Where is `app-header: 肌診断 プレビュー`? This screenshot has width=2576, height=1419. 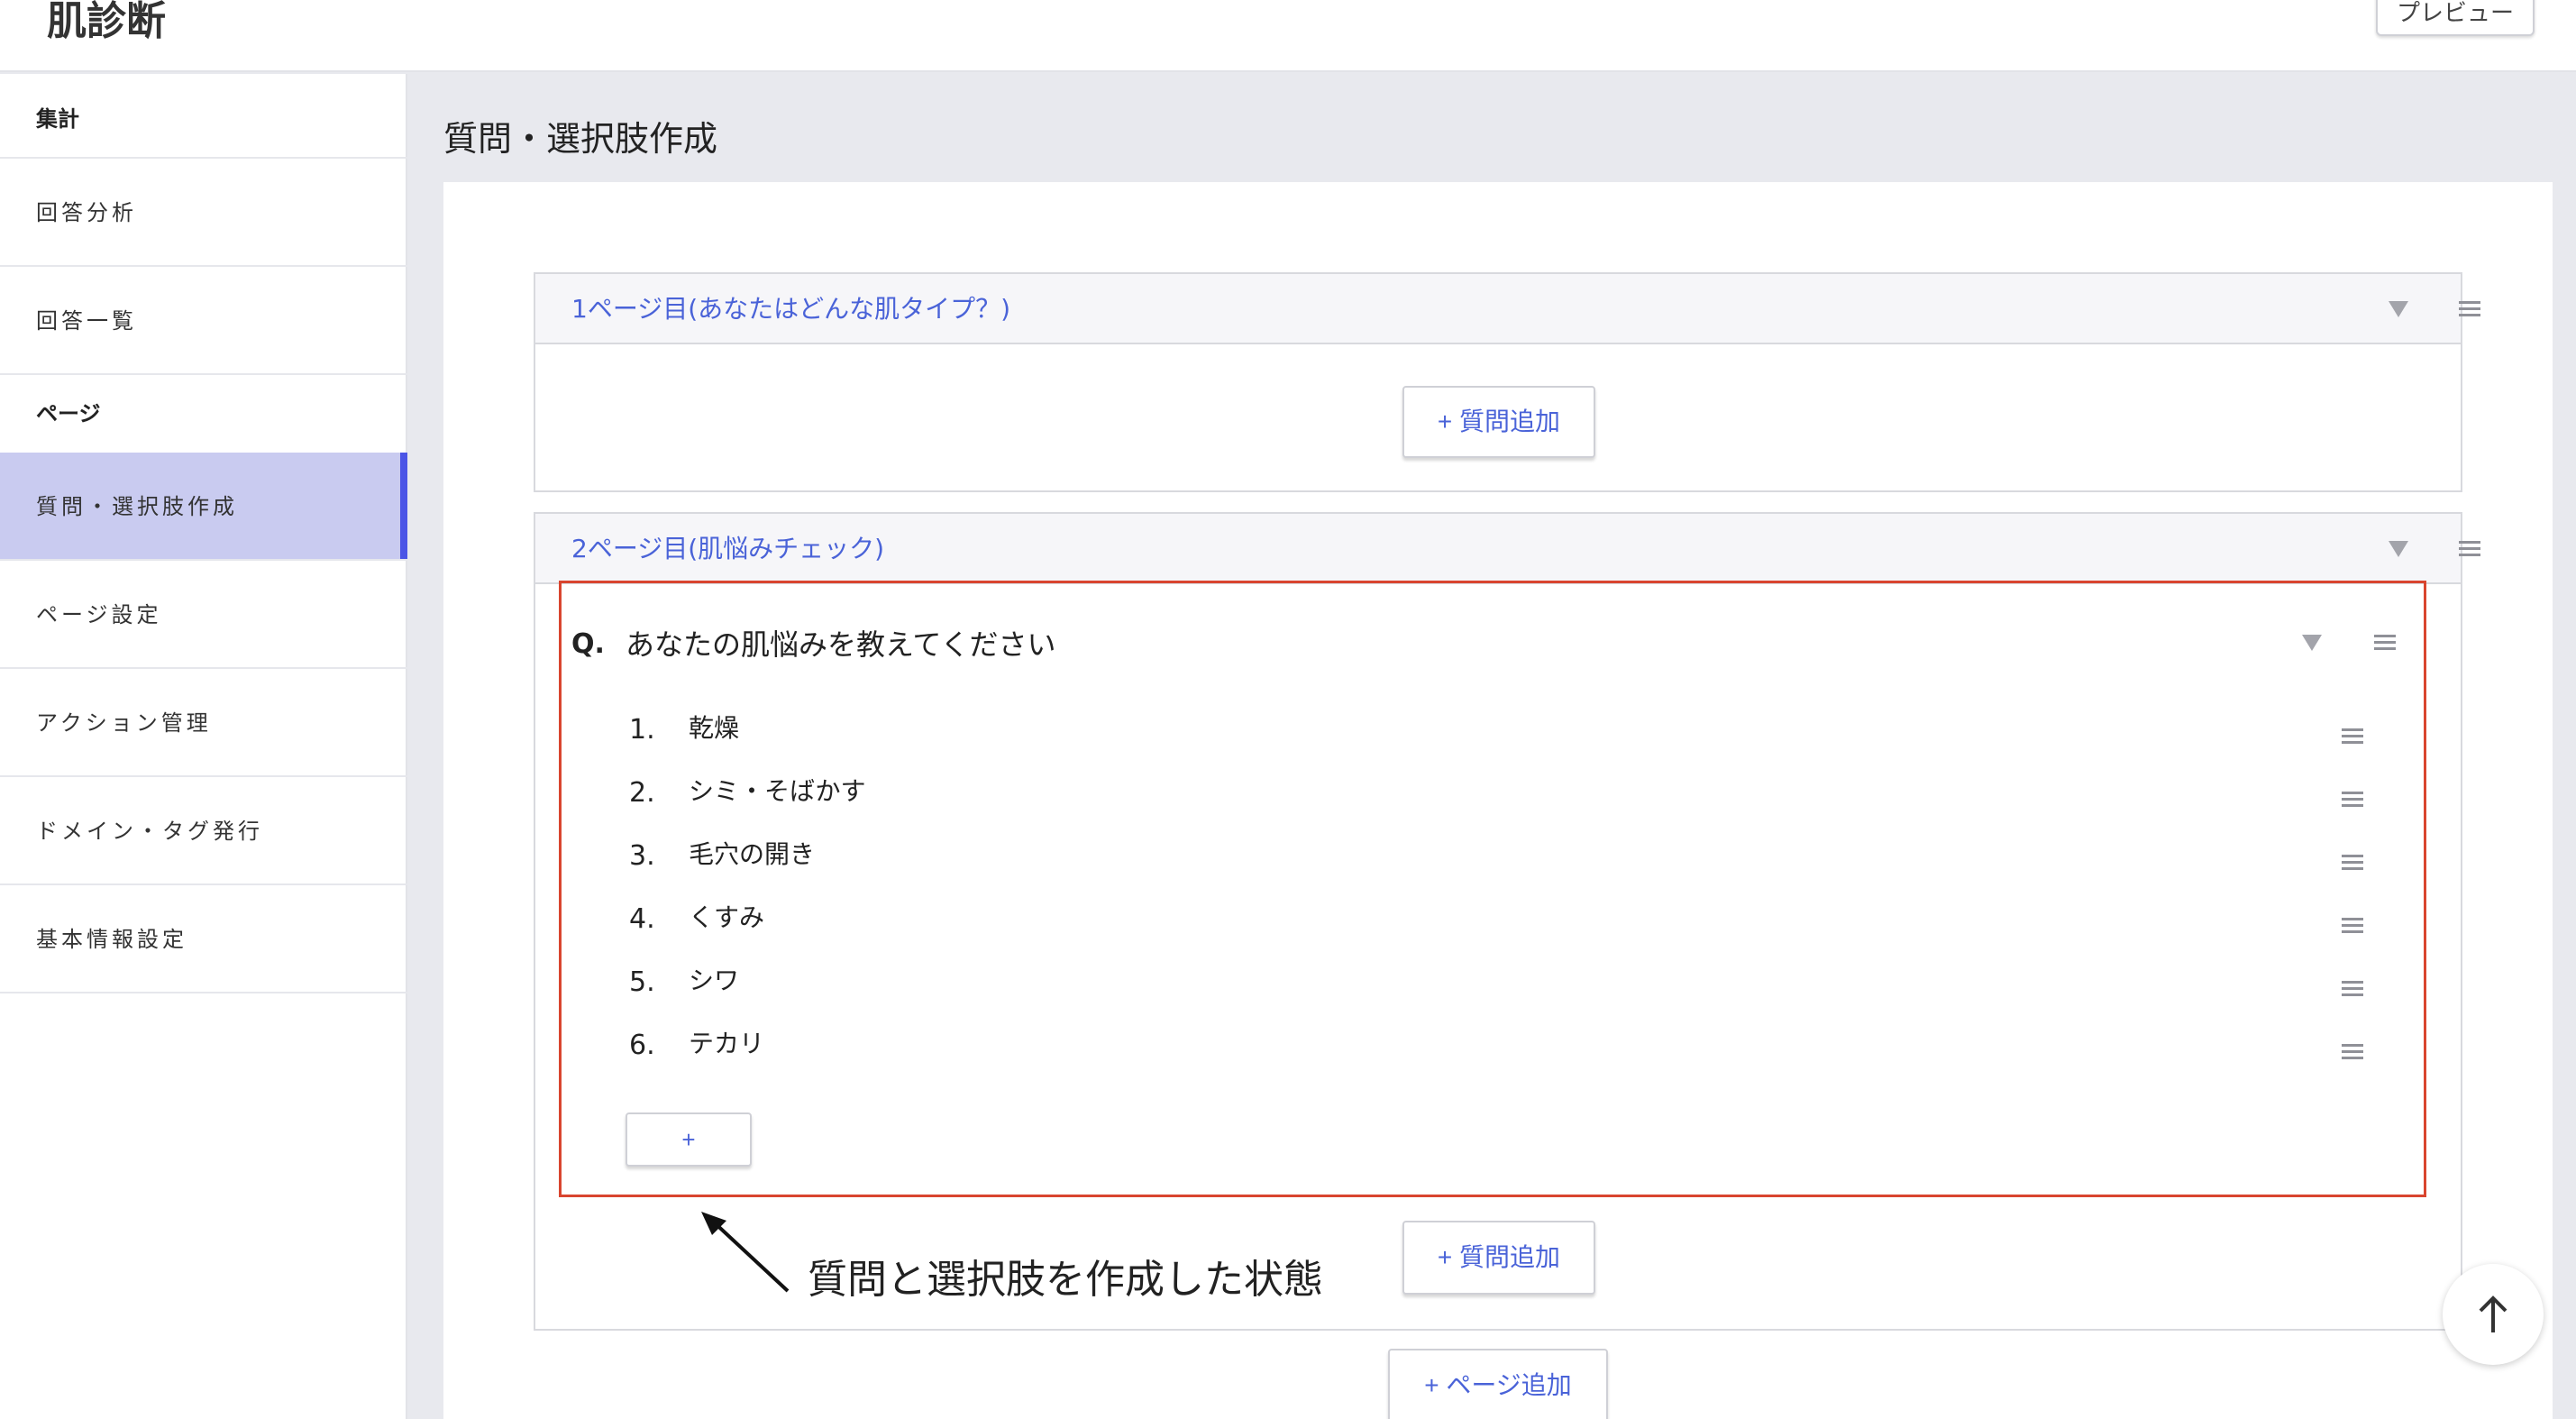 app-header: 肌診断 プレビュー is located at coordinates (1288, 36).